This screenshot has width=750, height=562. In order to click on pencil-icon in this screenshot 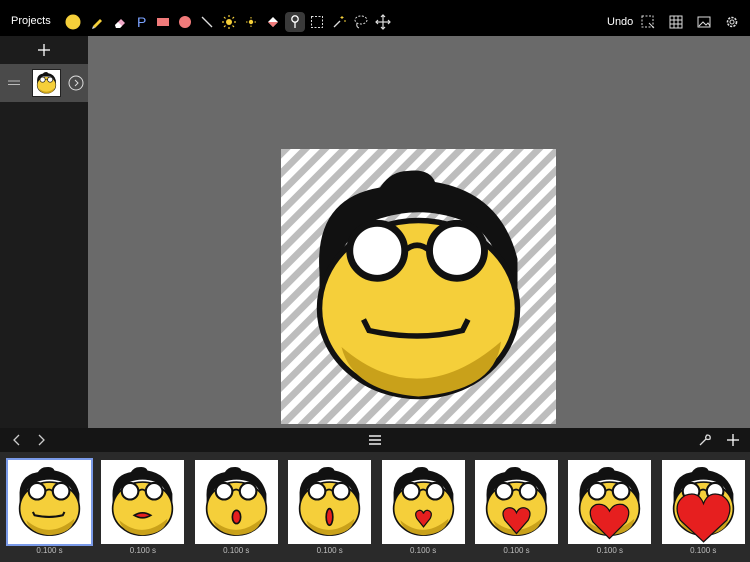, I will do `click(97, 22)`.